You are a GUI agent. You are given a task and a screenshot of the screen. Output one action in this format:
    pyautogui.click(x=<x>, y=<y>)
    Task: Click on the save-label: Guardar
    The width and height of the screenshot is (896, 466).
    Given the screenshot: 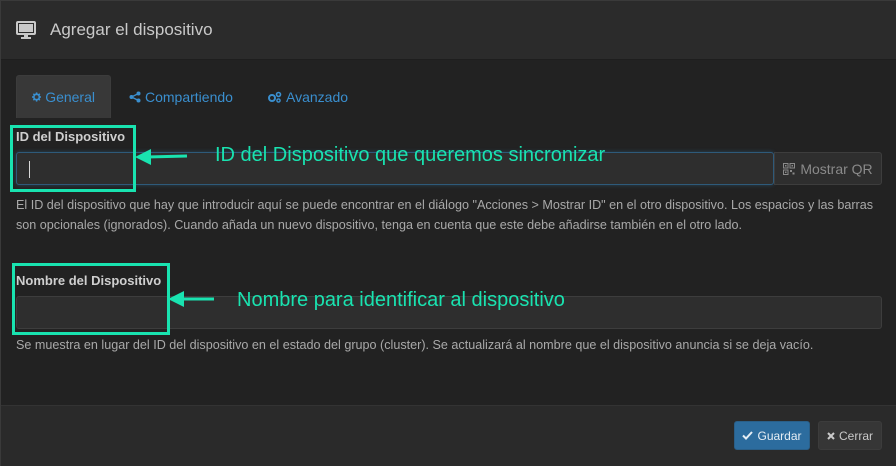 What is the action you would take?
    pyautogui.click(x=779, y=435)
    